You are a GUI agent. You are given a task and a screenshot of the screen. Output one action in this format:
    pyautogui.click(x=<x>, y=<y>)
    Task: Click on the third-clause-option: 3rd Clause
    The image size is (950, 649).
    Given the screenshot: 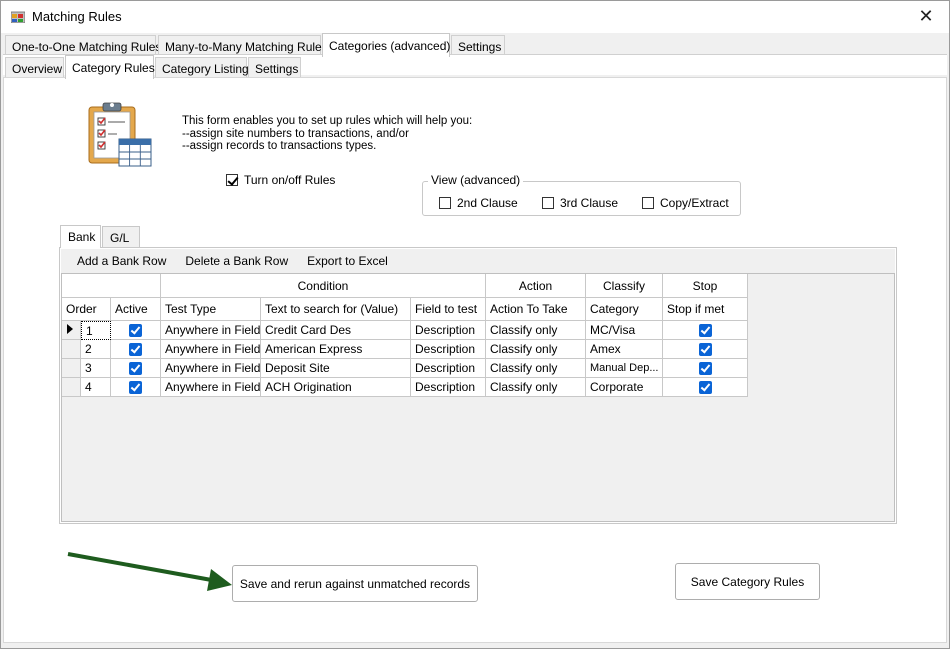 What is the action you would take?
    pyautogui.click(x=580, y=203)
    